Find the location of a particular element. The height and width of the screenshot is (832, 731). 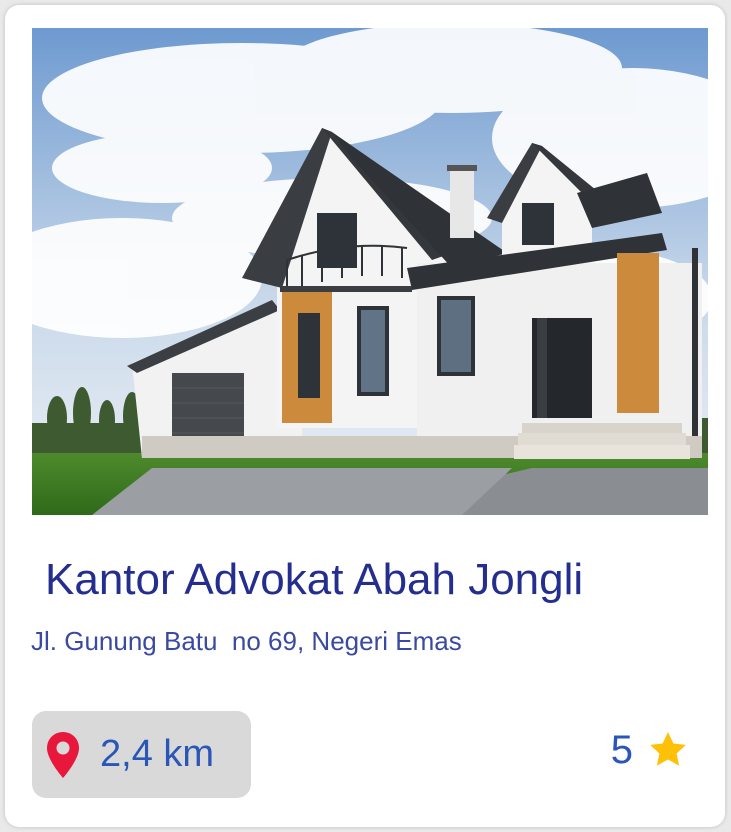

star-icon is located at coordinates (668, 749).